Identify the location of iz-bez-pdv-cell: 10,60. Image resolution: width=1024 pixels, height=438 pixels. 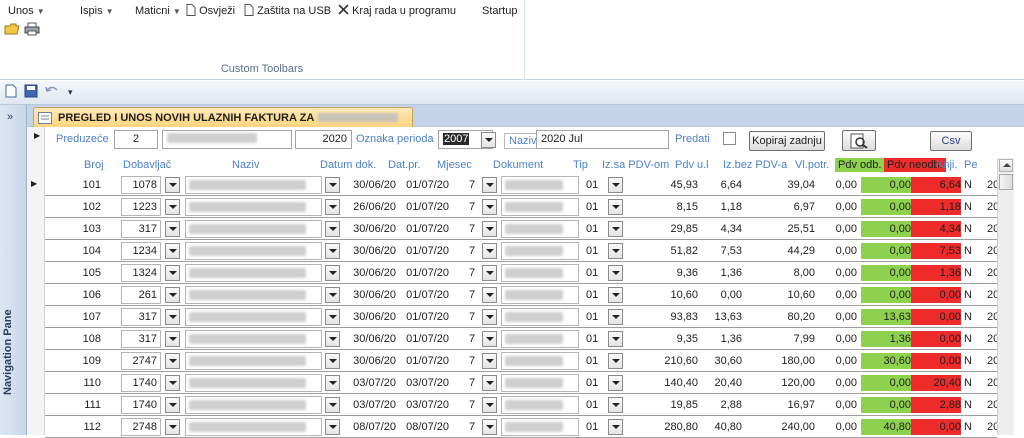
(780, 295).